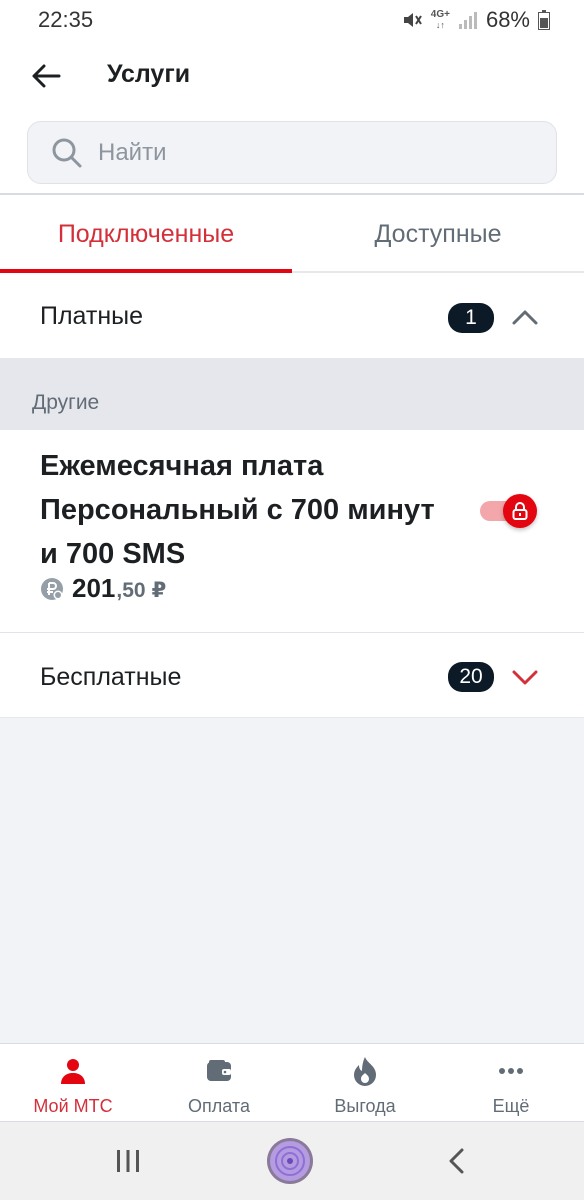 This screenshot has height=1200, width=584. I want to click on nav-my-mts: Мой МТС, so click(73, 1083).